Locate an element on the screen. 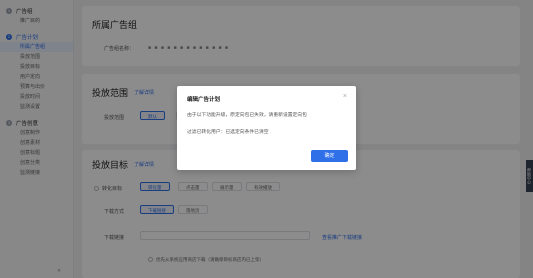 Image resolution: width=533 pixels, height=278 pixels. dialog-message-line2: 过滤已转化用户：已选定向条件已清空 is located at coordinates (228, 132).